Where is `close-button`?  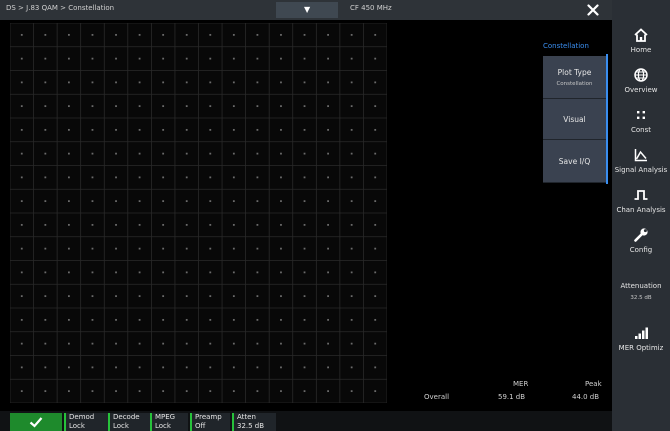
close-button is located at coordinates (593, 10).